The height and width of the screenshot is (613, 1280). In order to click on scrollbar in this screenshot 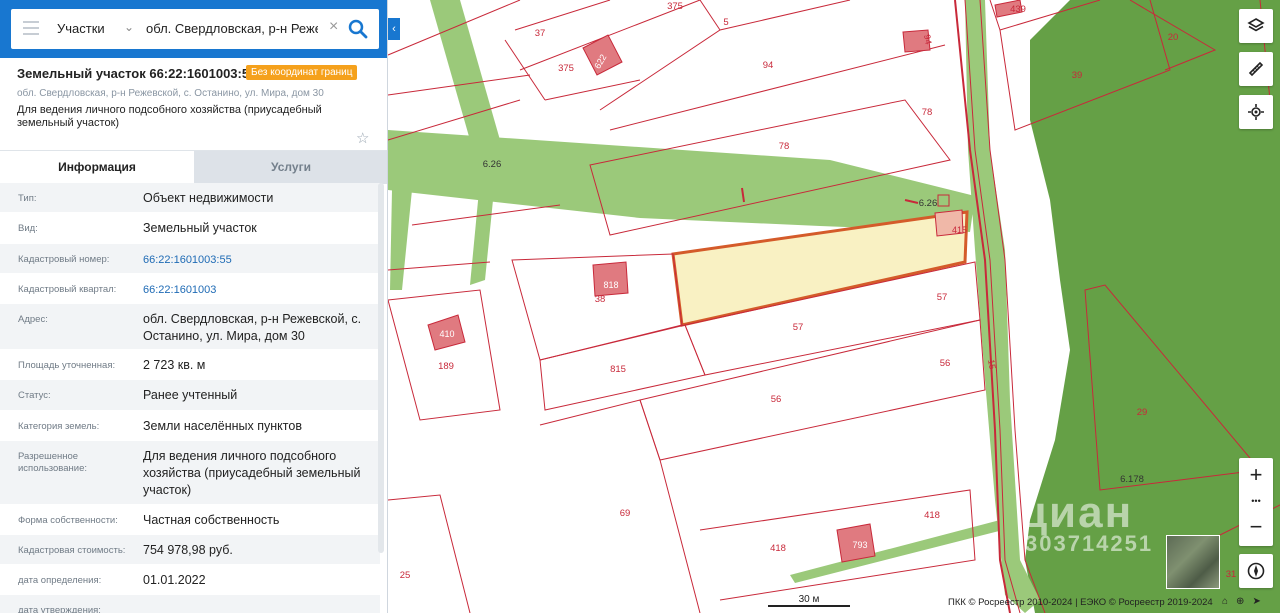, I will do `click(381, 368)`.